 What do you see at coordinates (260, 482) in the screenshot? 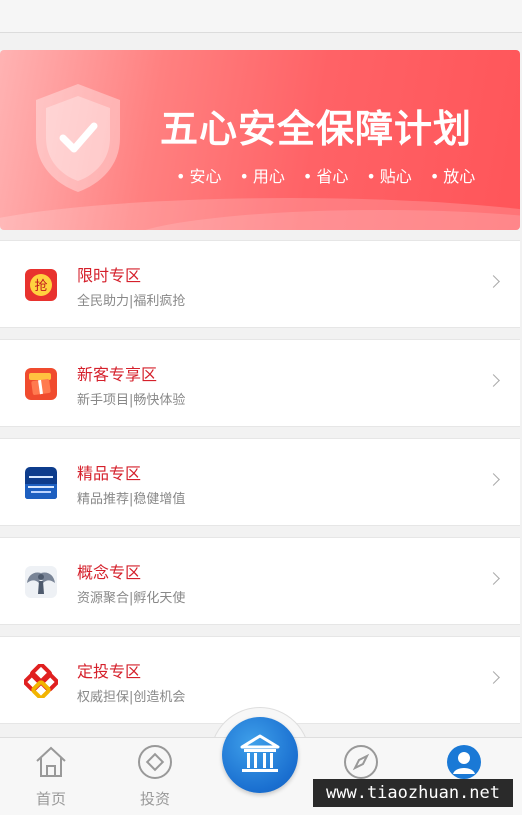
I see `section-item-premium: 精品专区 精品推荐|稳健增值` at bounding box center [260, 482].